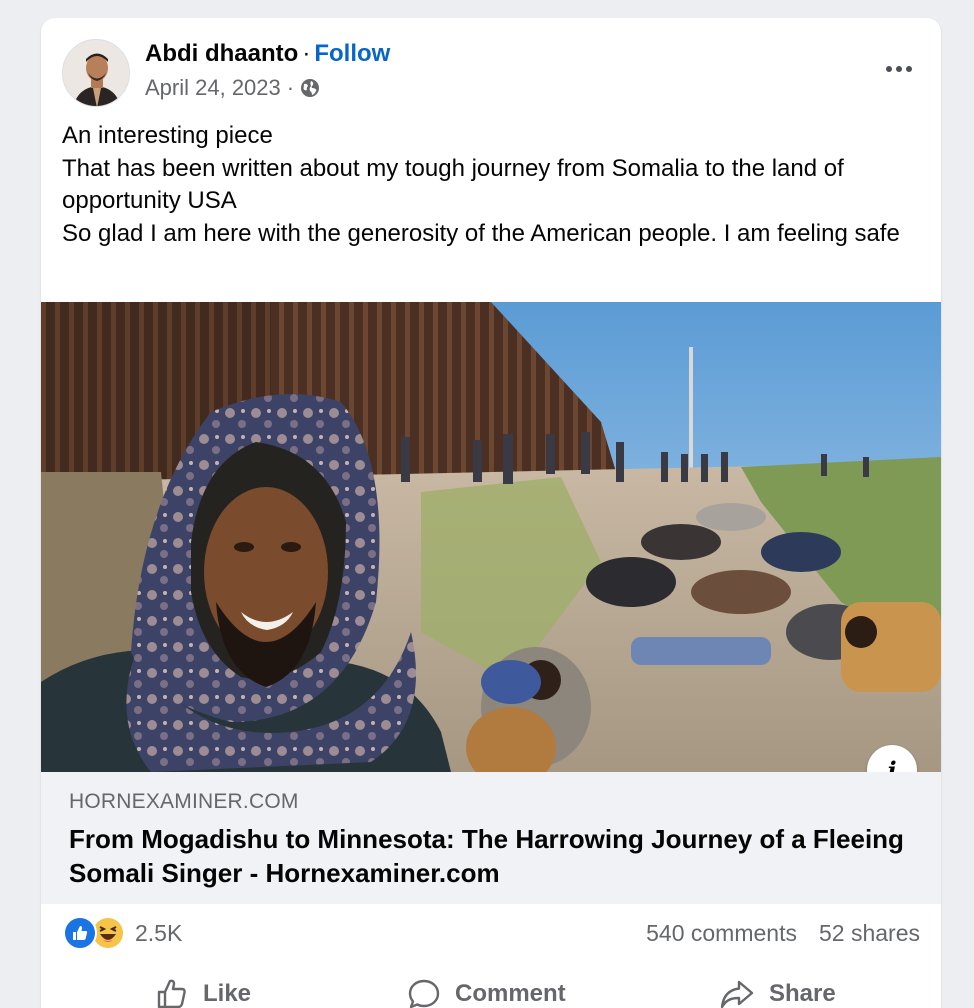  Describe the element at coordinates (352, 53) in the screenshot. I see `follow-button: Follow` at that location.